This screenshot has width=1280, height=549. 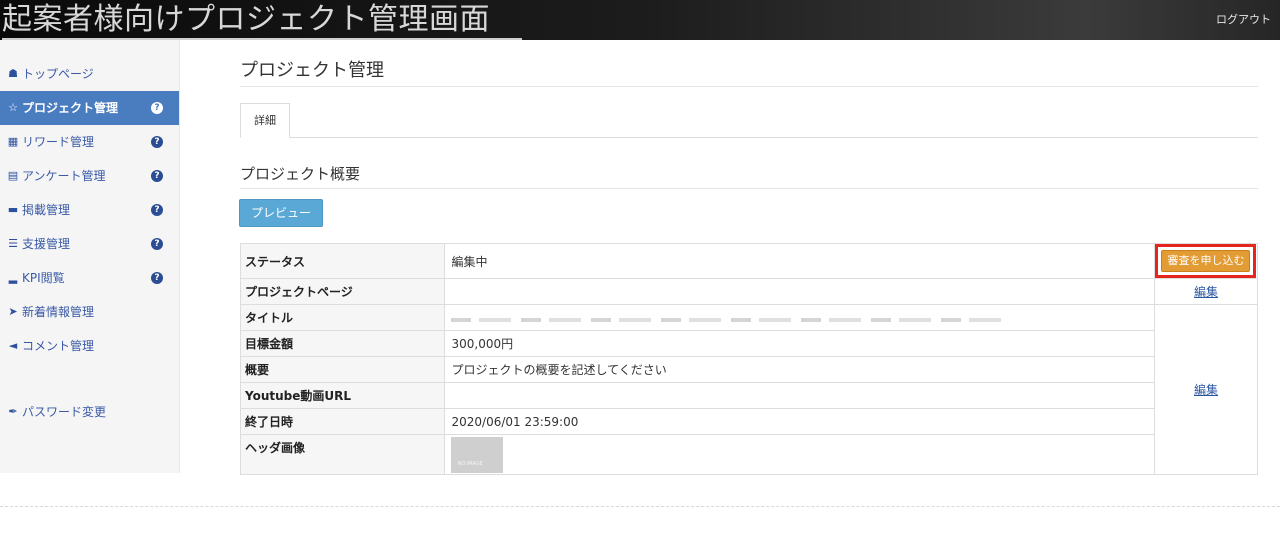 What do you see at coordinates (262, 20) in the screenshot?
I see `app-title: 起案者様向けプロジェクト管理画面` at bounding box center [262, 20].